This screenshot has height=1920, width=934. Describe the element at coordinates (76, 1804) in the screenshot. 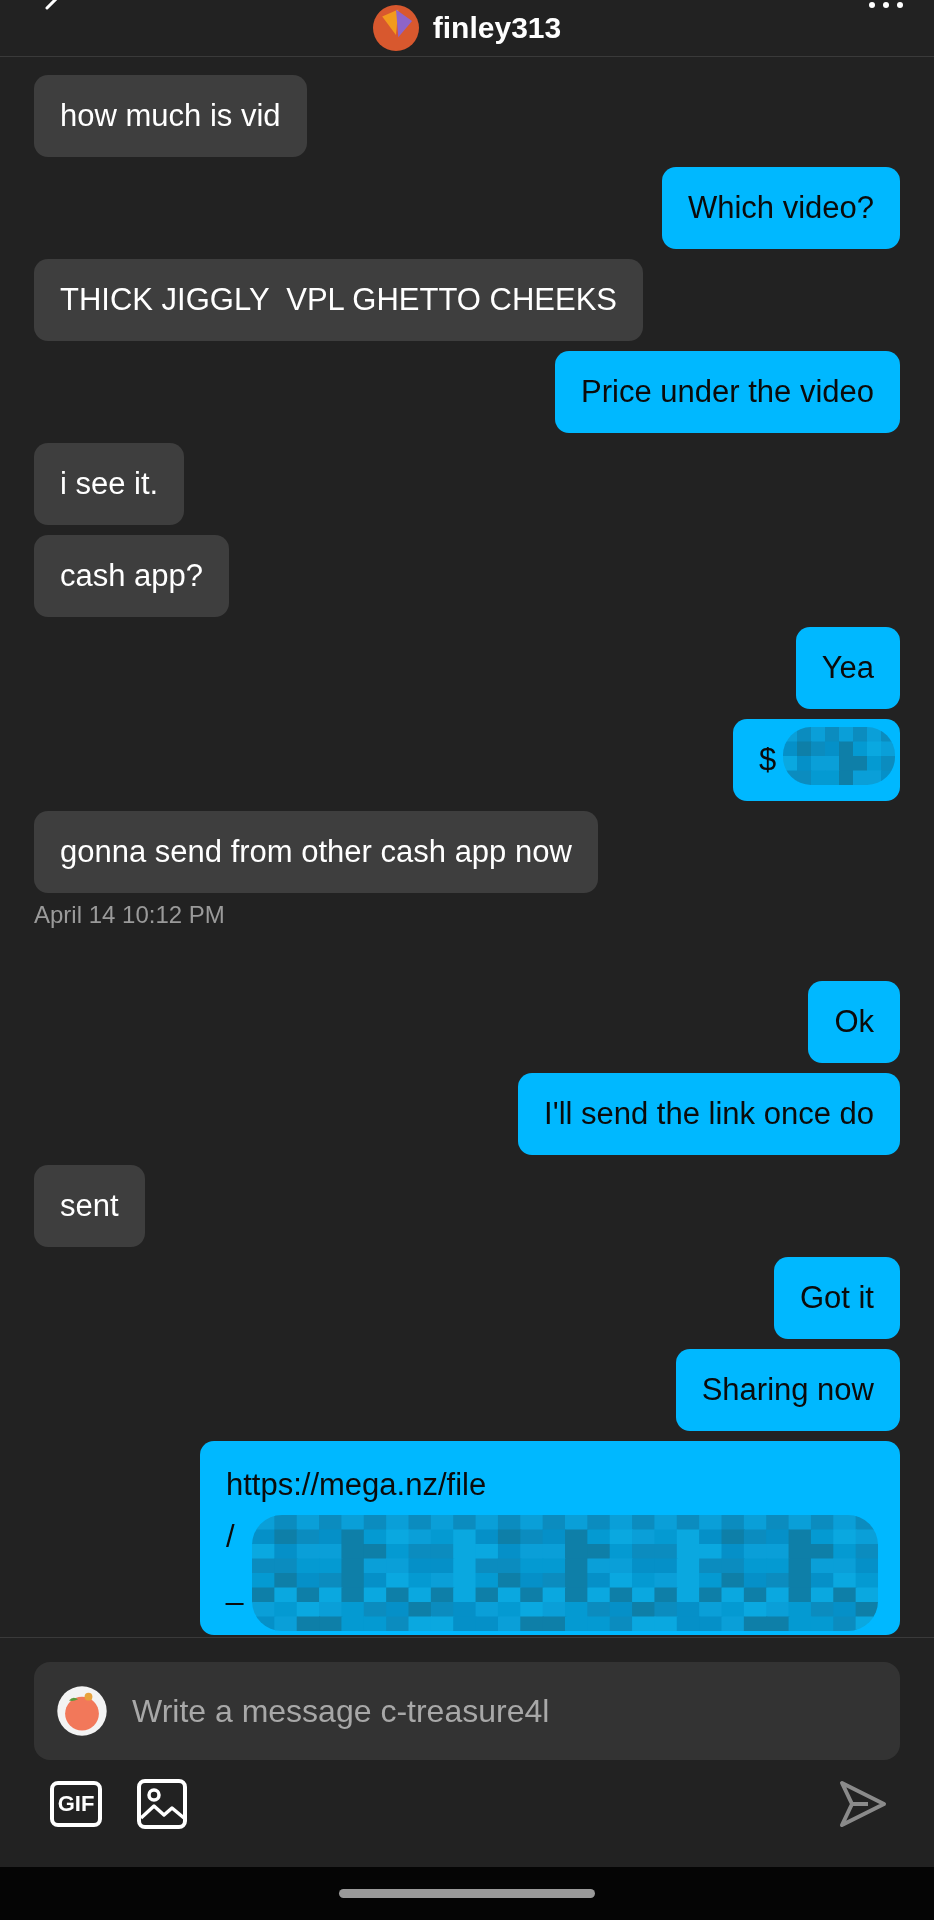

I see `gif-button: GIF` at that location.